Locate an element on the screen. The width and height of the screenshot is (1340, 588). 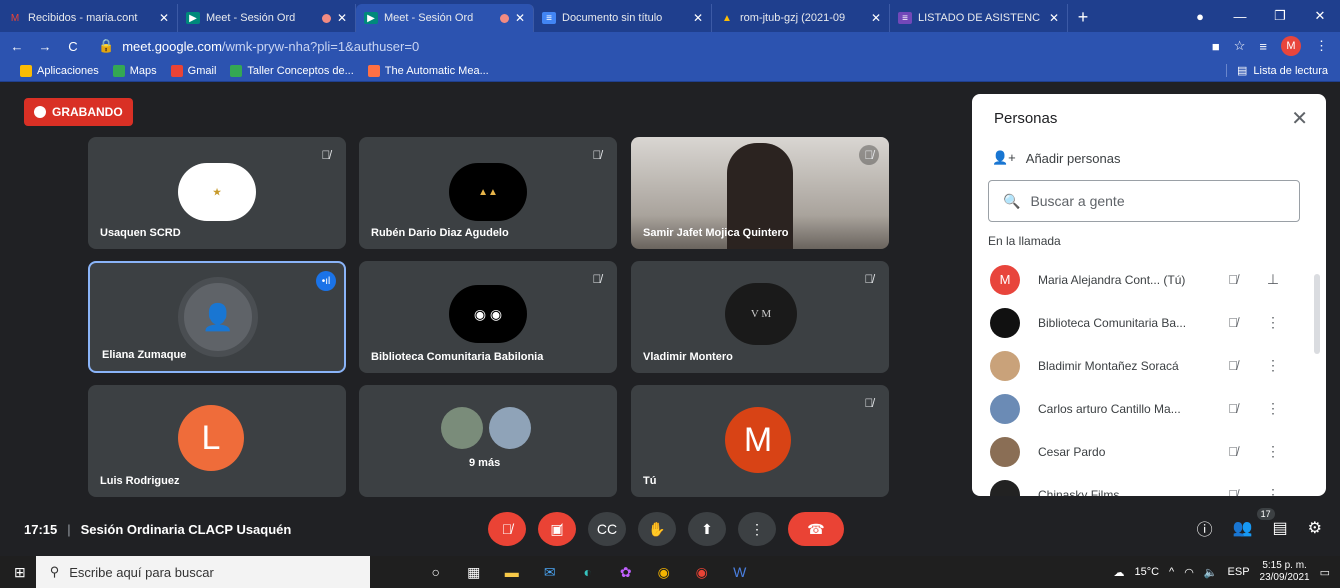
people-button: 👥 17 is located at coordinates (1254, 523).